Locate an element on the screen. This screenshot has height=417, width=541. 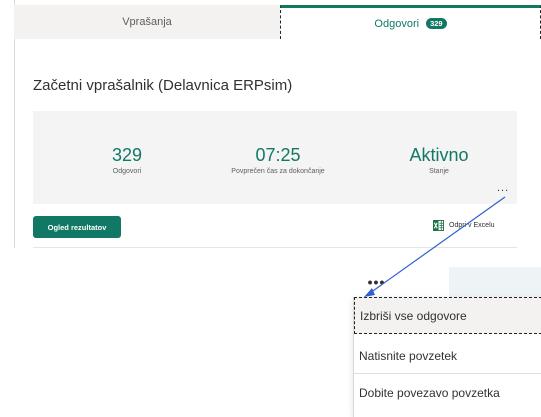
stat-status: Aktivno Stanje is located at coordinates (439, 160).